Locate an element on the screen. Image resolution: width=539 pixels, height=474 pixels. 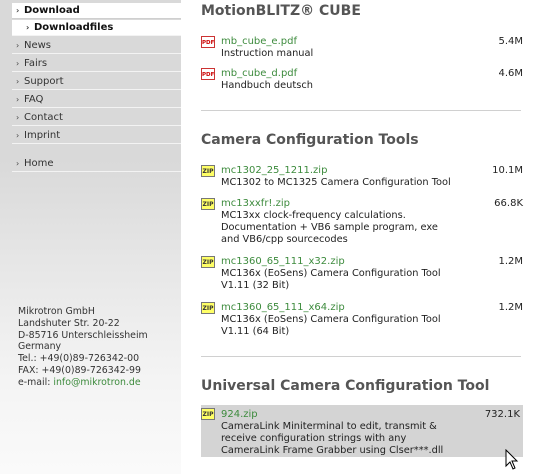
file-link: mb_cube_d.pdf is located at coordinates (259, 73).